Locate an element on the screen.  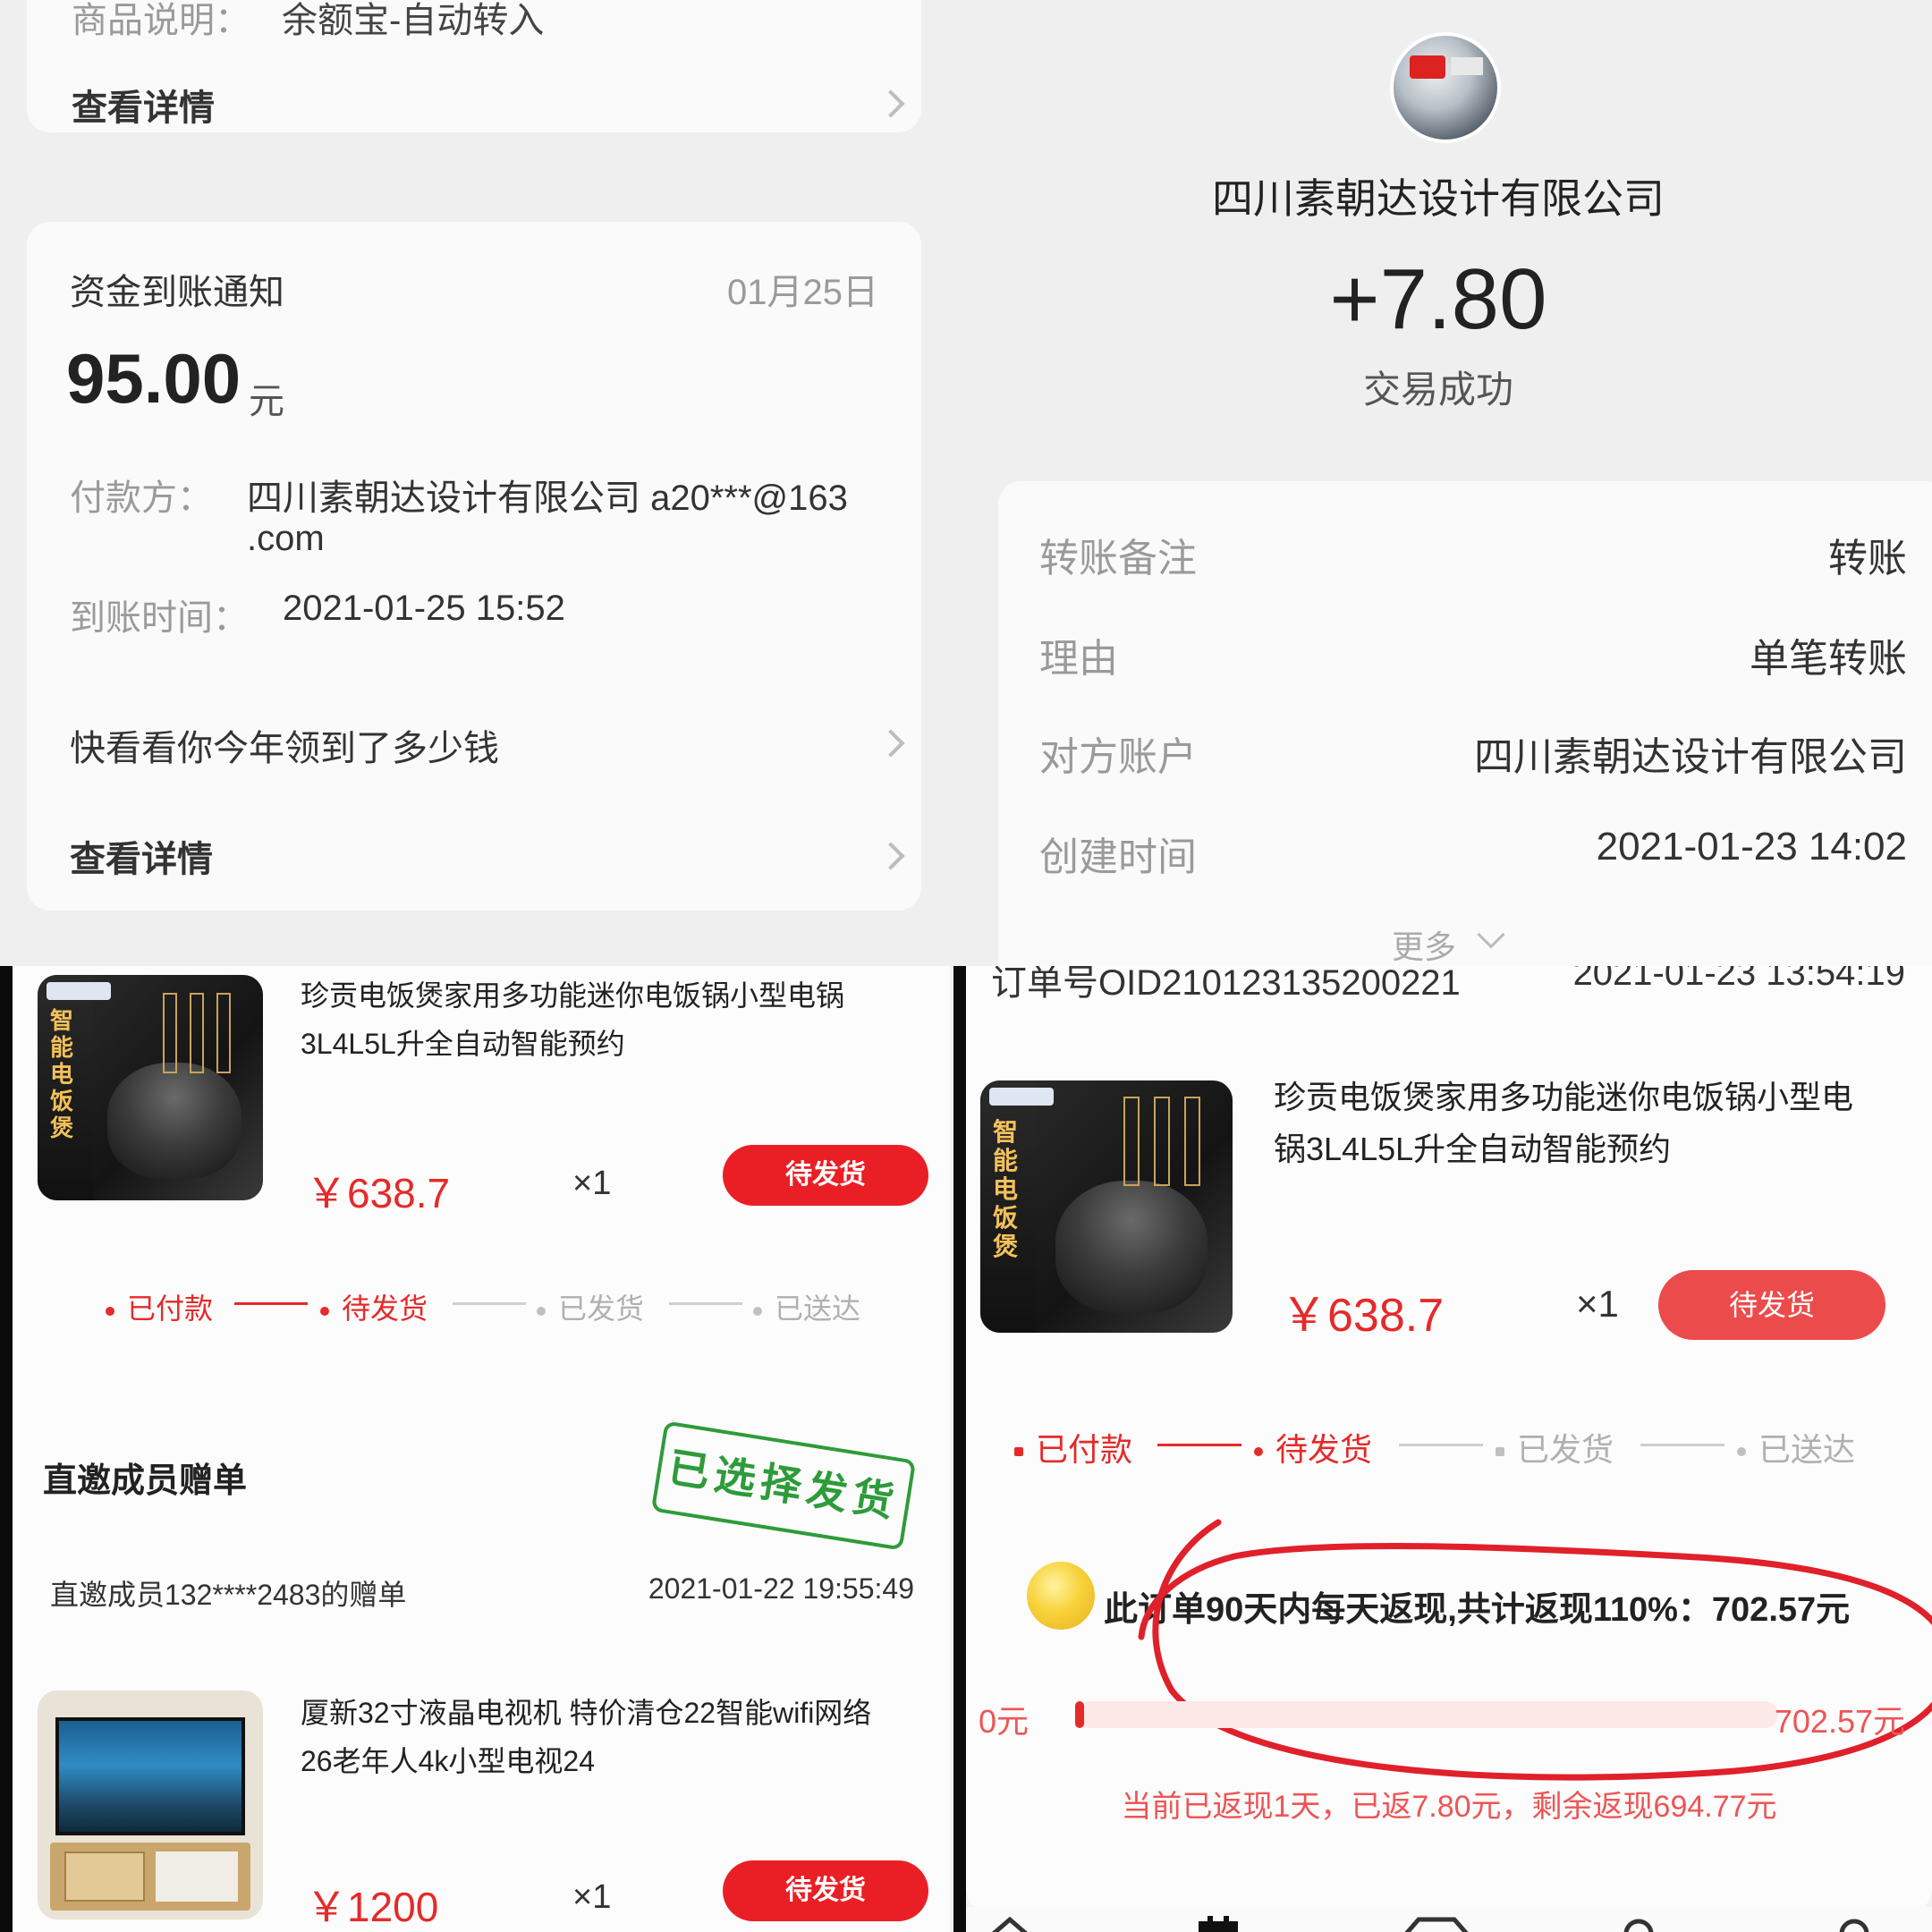
row-value-account: 四川素朝达设计有限公司 is located at coordinates (1690, 757).